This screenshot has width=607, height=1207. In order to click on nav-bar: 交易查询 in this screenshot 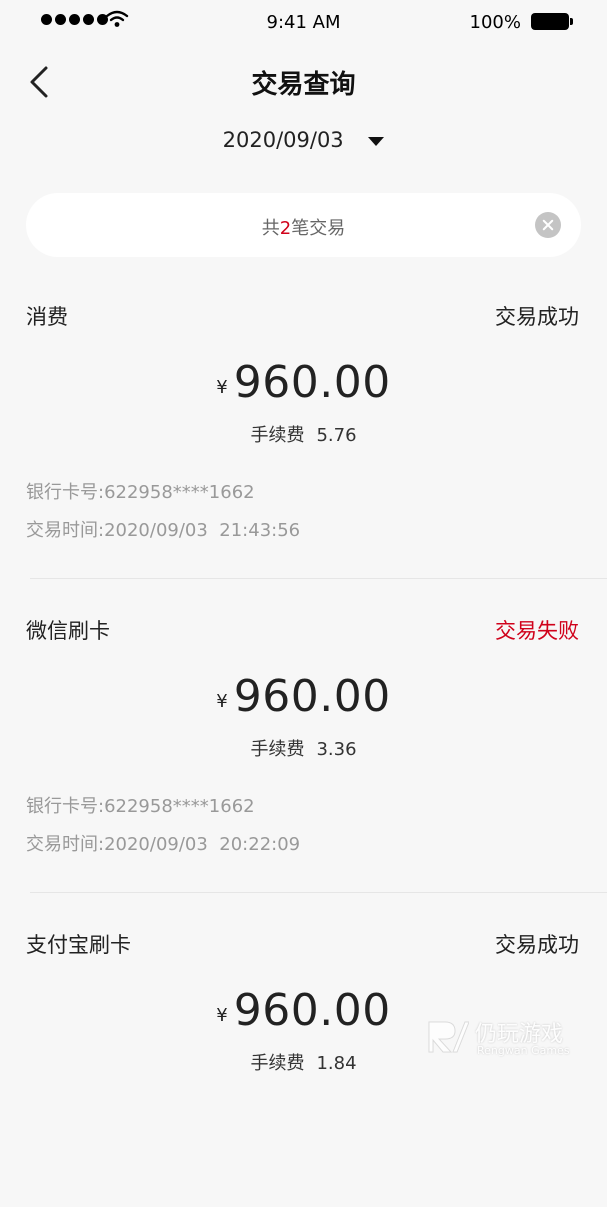, I will do `click(303, 82)`.